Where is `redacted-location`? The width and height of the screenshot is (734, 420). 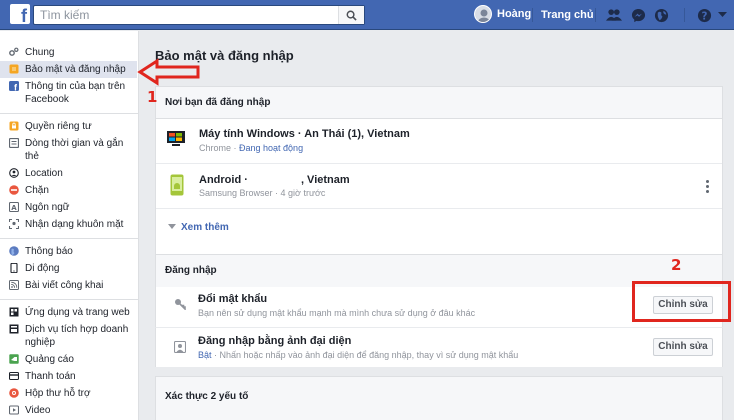 redacted-location is located at coordinates (275, 178).